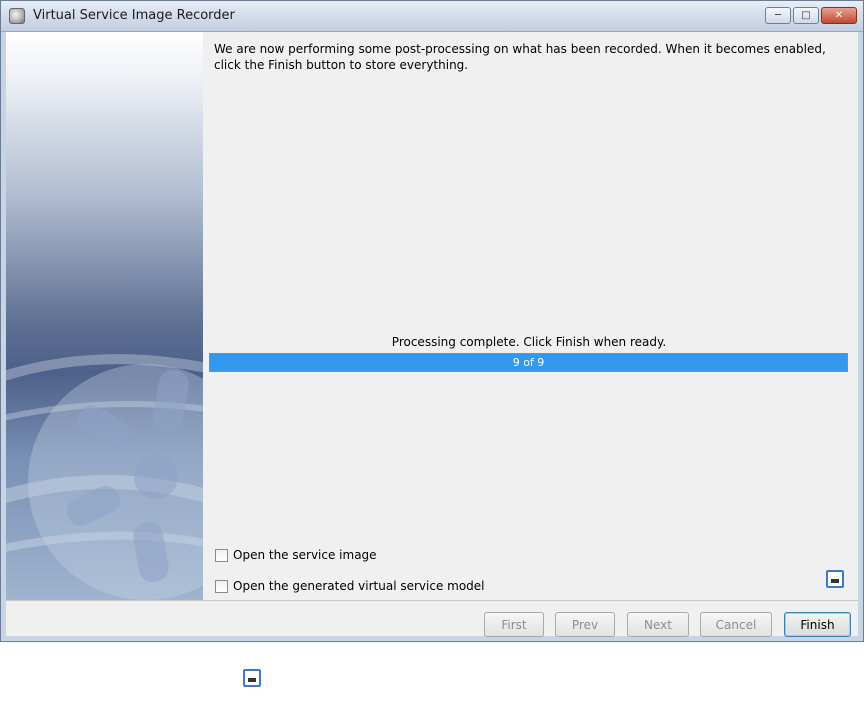  What do you see at coordinates (514, 624) in the screenshot?
I see `first-button: First` at bounding box center [514, 624].